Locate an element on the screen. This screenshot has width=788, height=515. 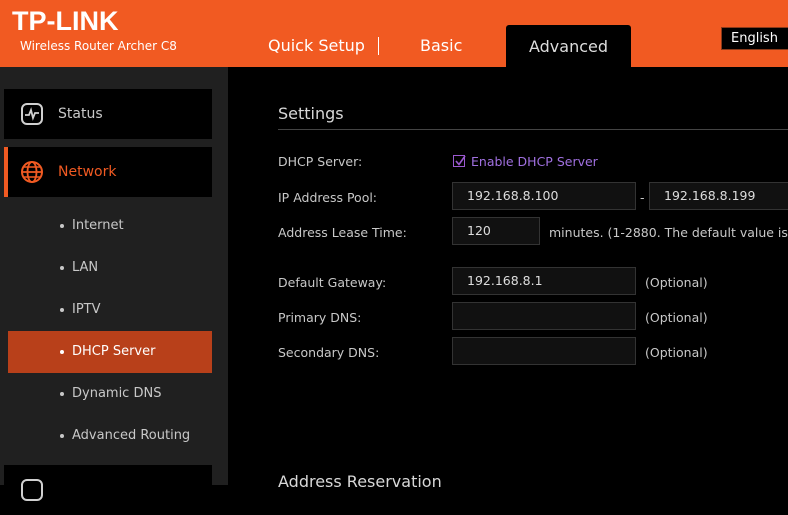
sidebar-subitem-internet: Internet is located at coordinates (110, 226).